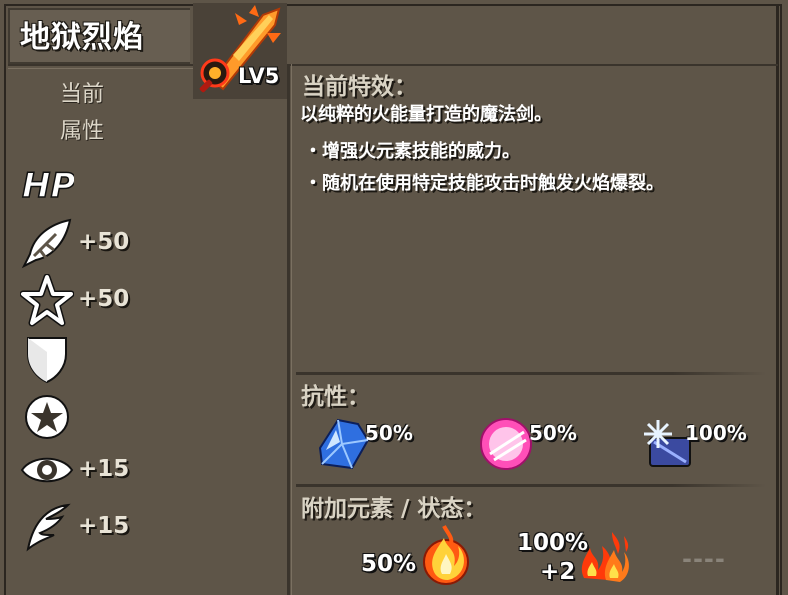 The width and height of the screenshot is (788, 595). I want to click on column-divider-highlight, so click(291, 329).